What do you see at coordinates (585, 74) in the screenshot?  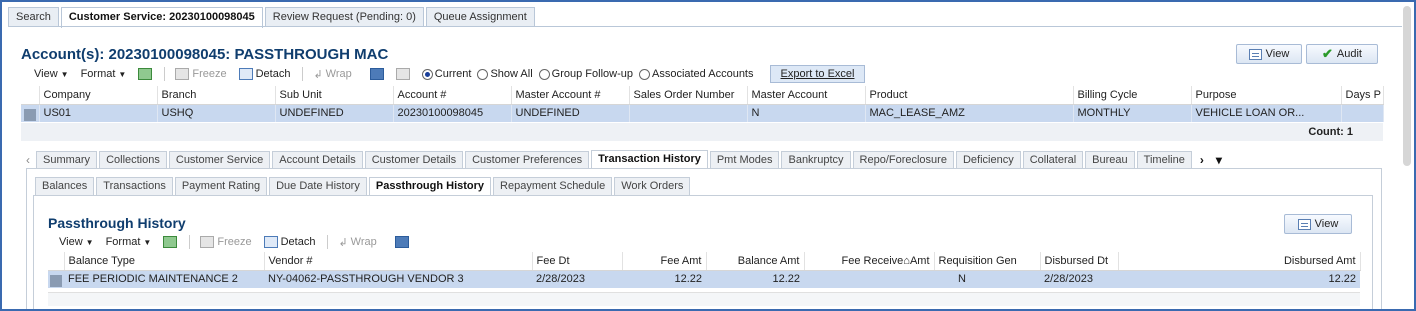 I see `radio-group-follow-up: Group Follow-up` at bounding box center [585, 74].